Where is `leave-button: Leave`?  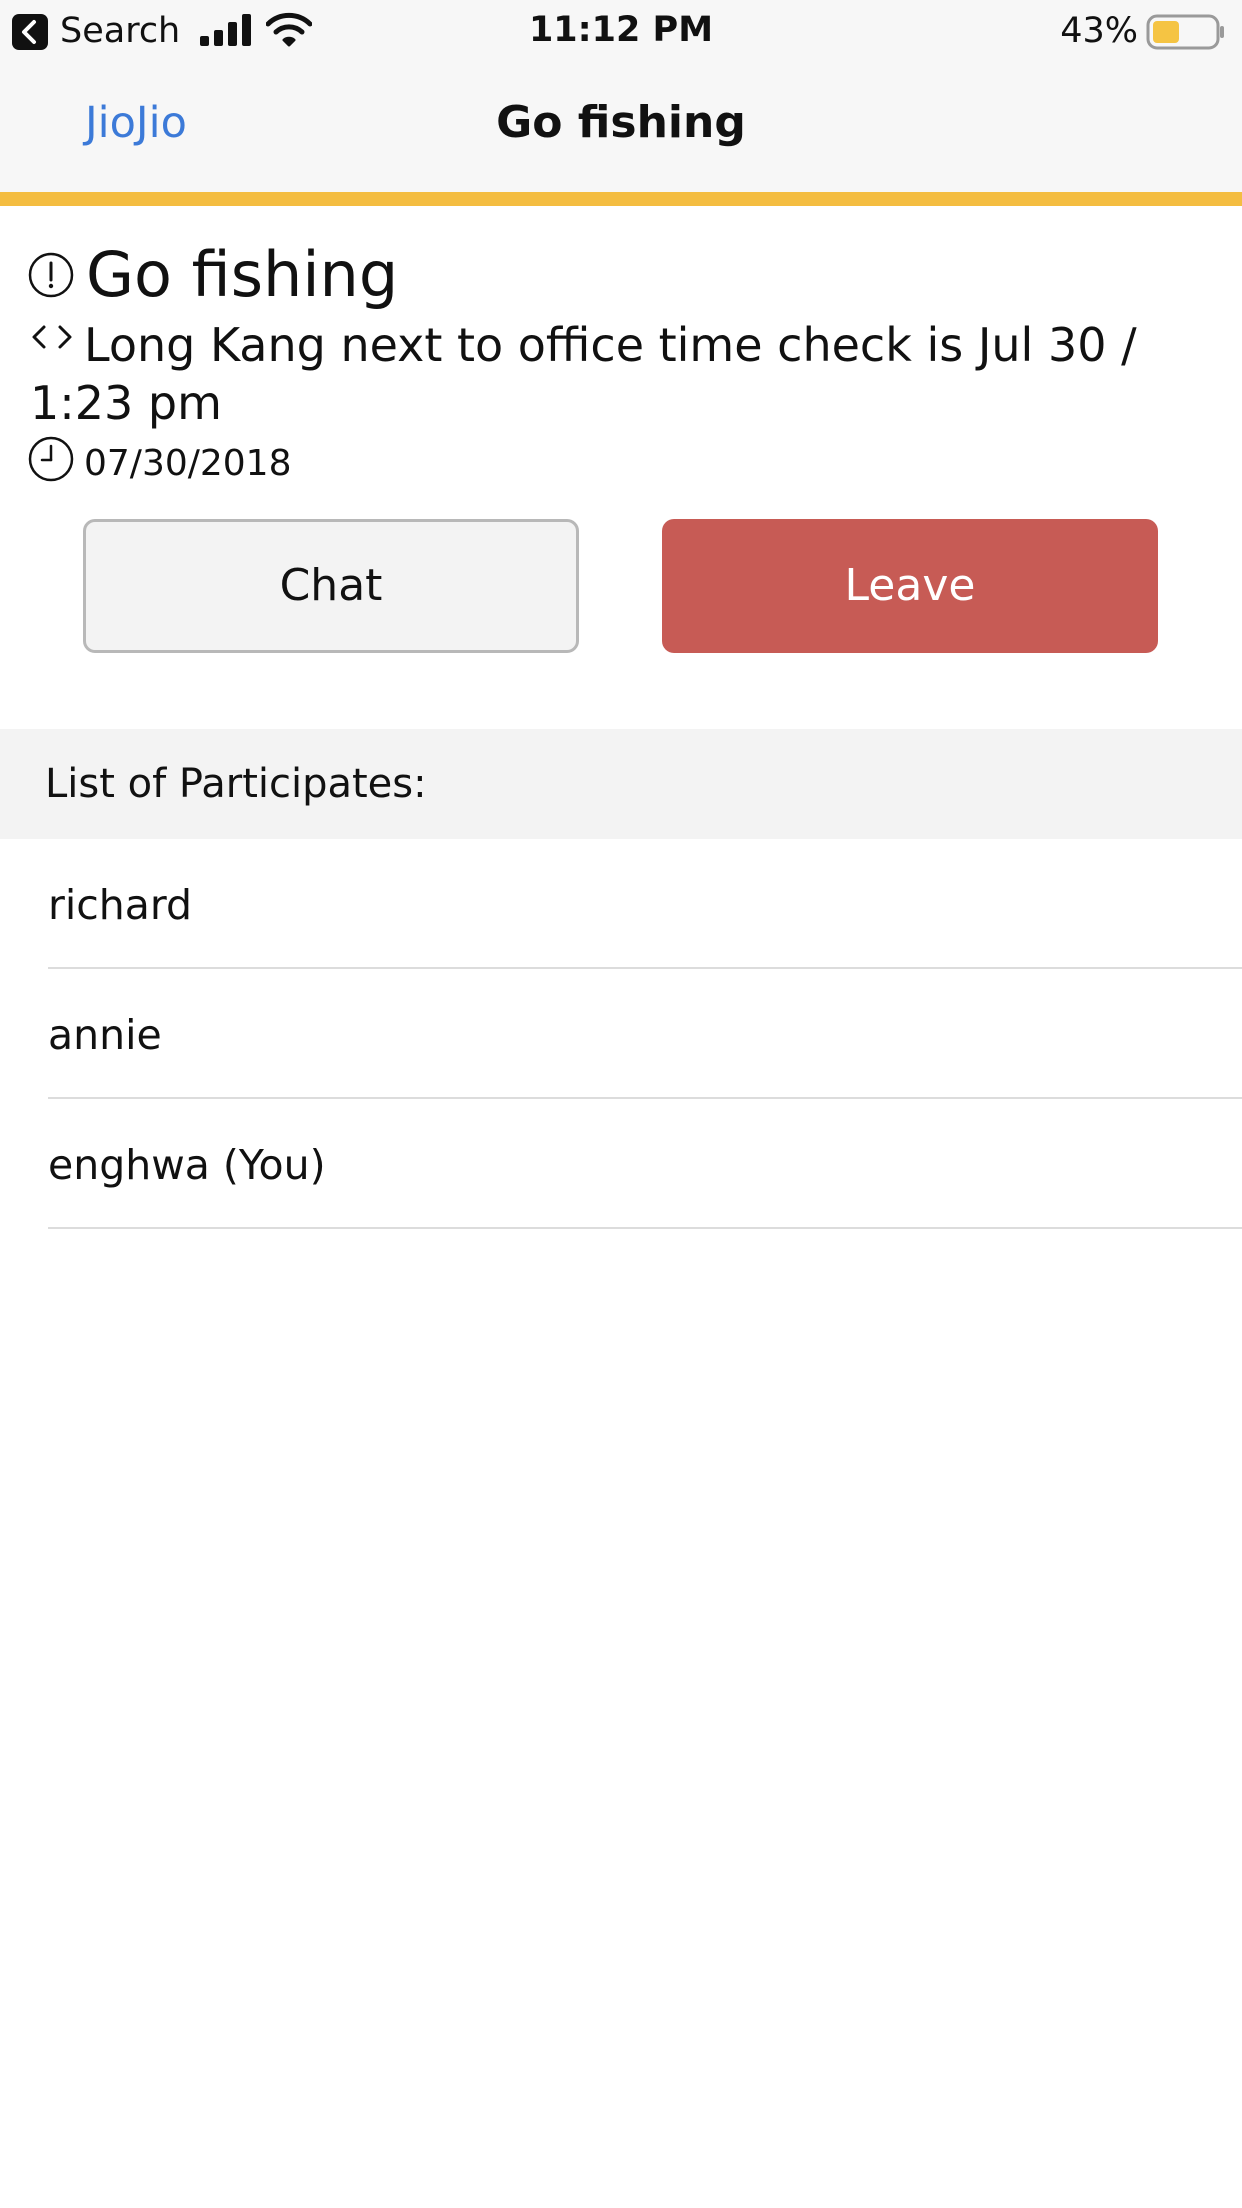
leave-button: Leave is located at coordinates (910, 586).